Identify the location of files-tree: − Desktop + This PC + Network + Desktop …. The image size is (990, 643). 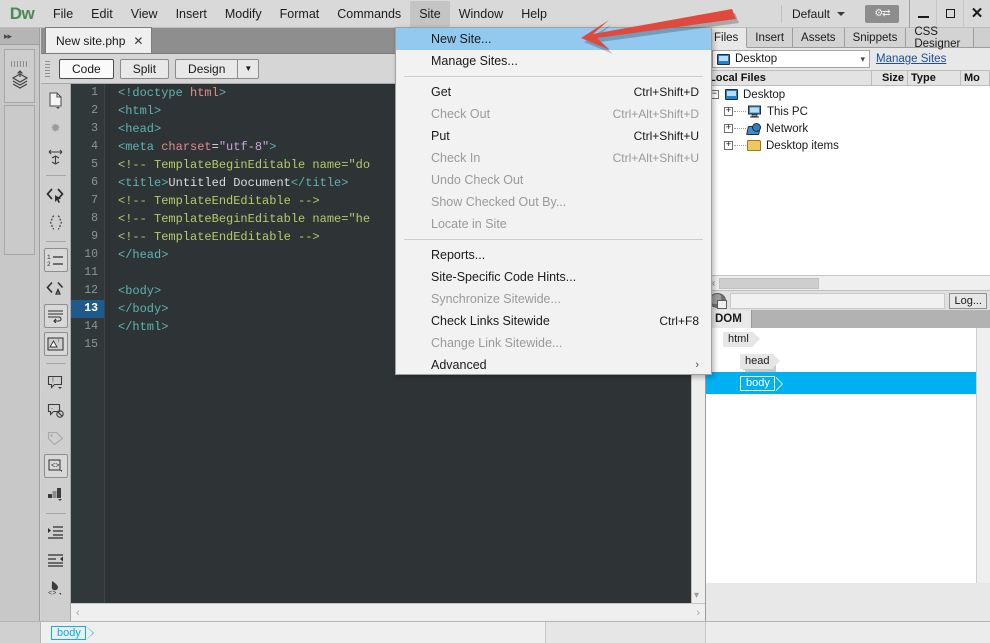
(848, 180).